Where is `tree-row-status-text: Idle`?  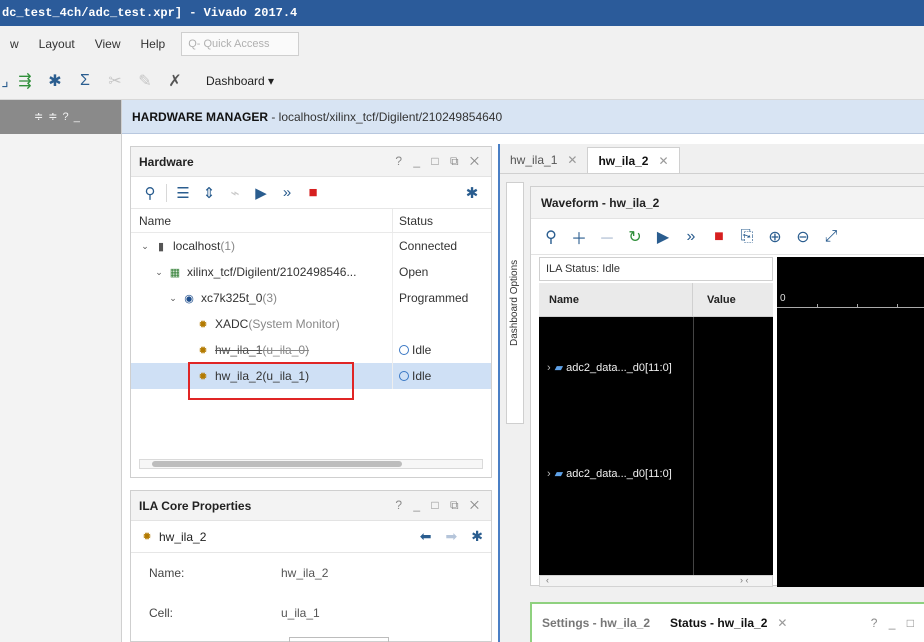 tree-row-status-text: Idle is located at coordinates (422, 376).